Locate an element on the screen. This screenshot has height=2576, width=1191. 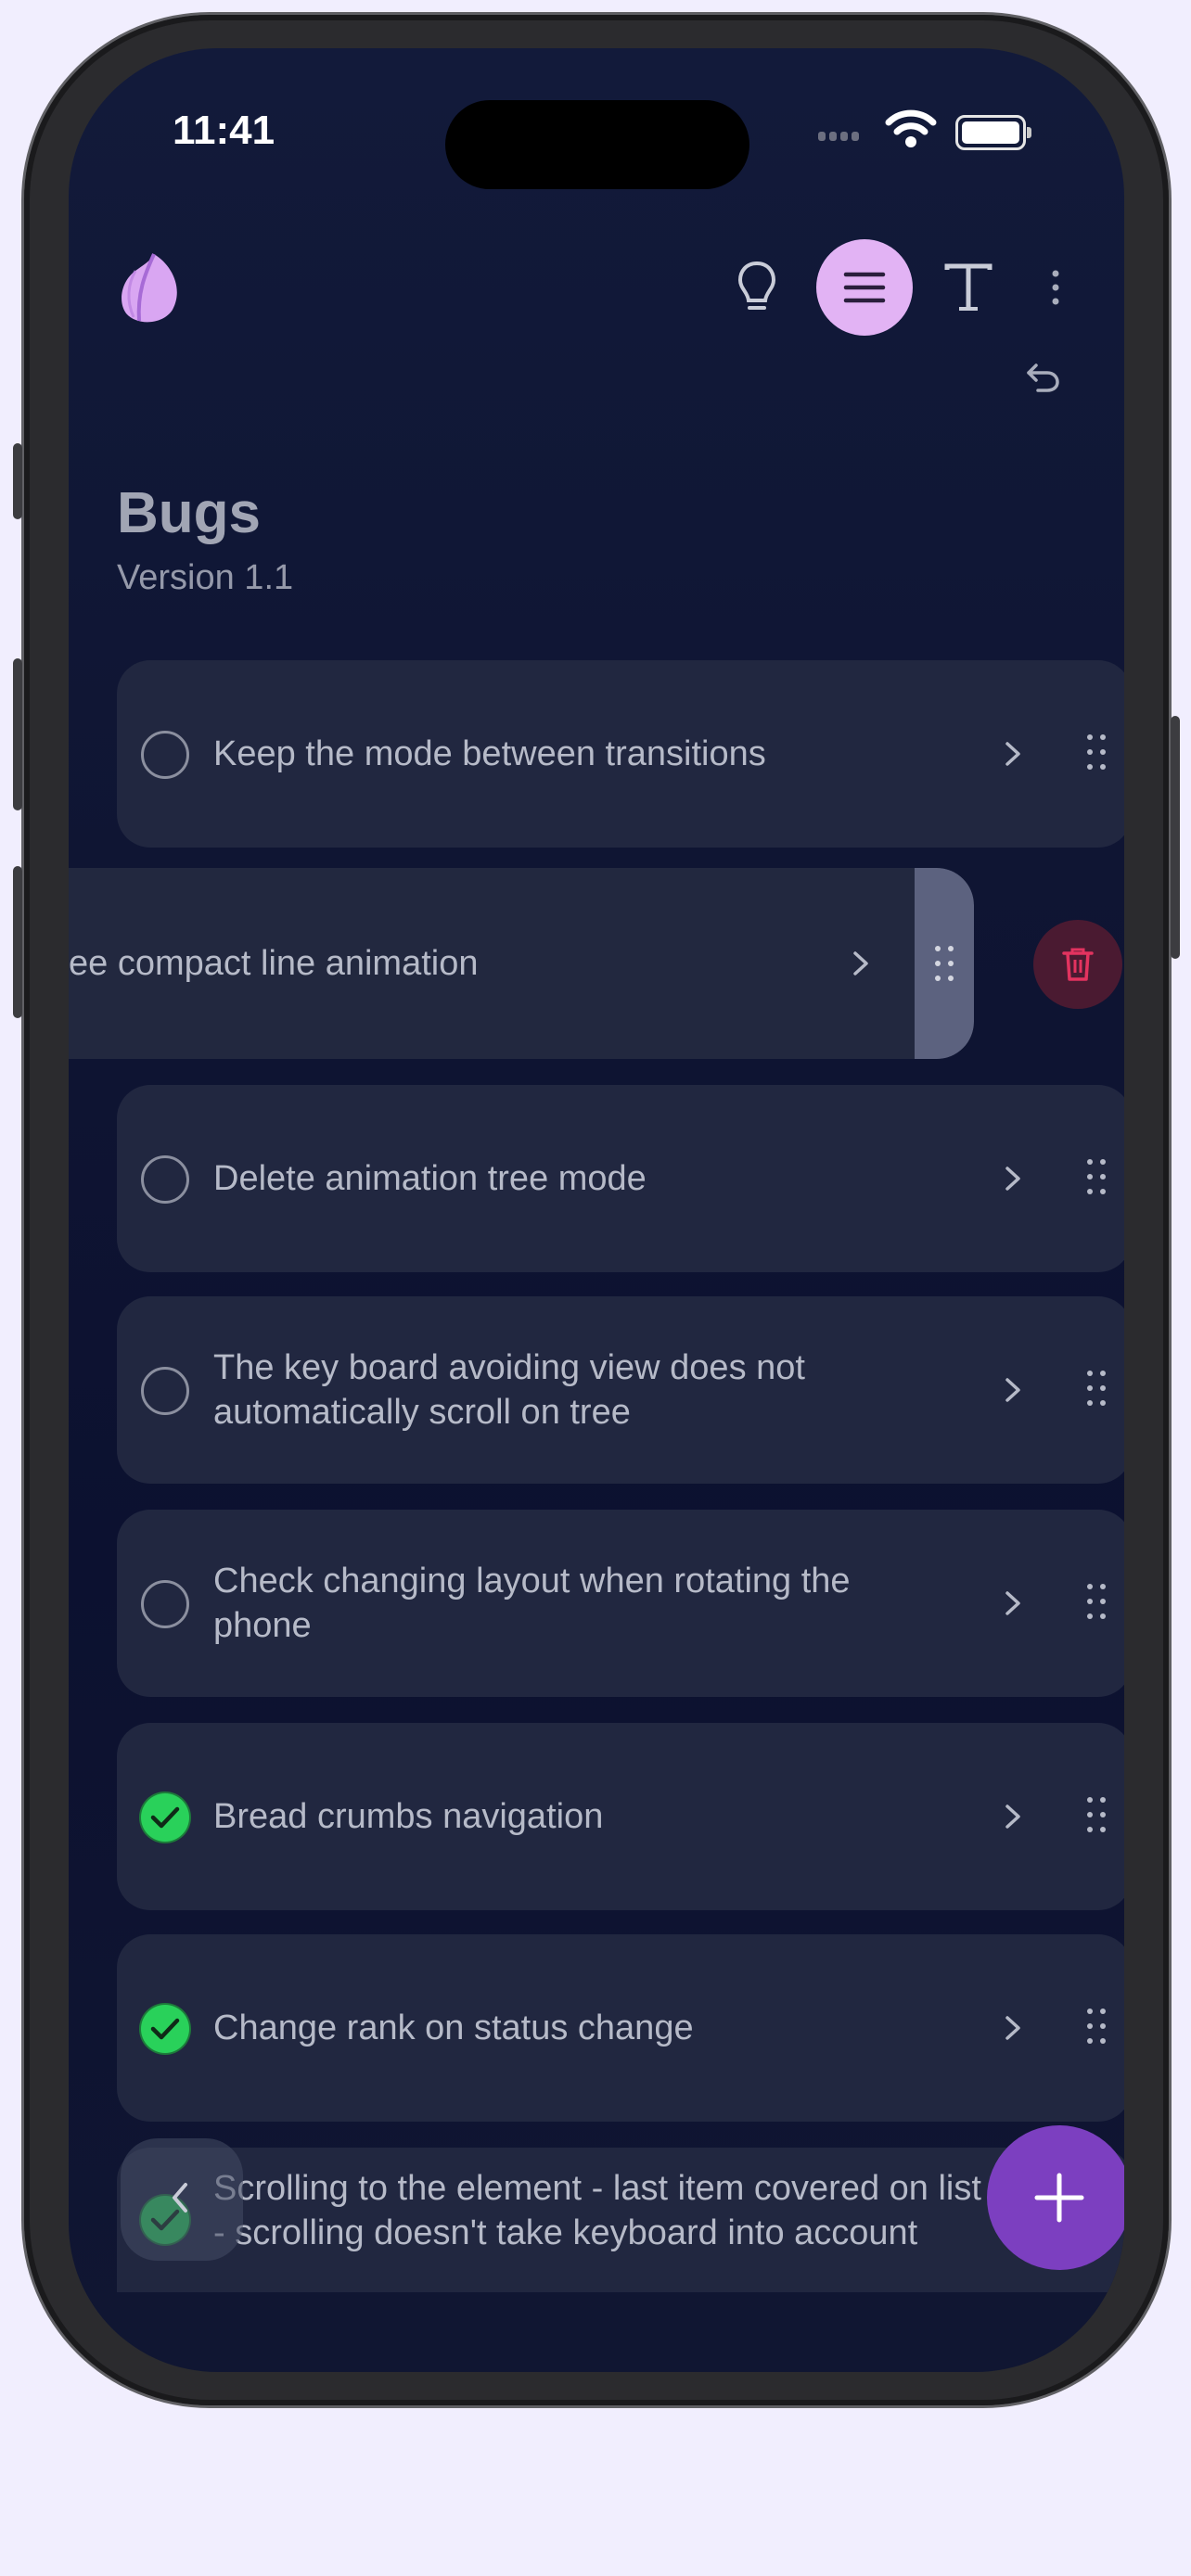
delete-button is located at coordinates (1077, 964).